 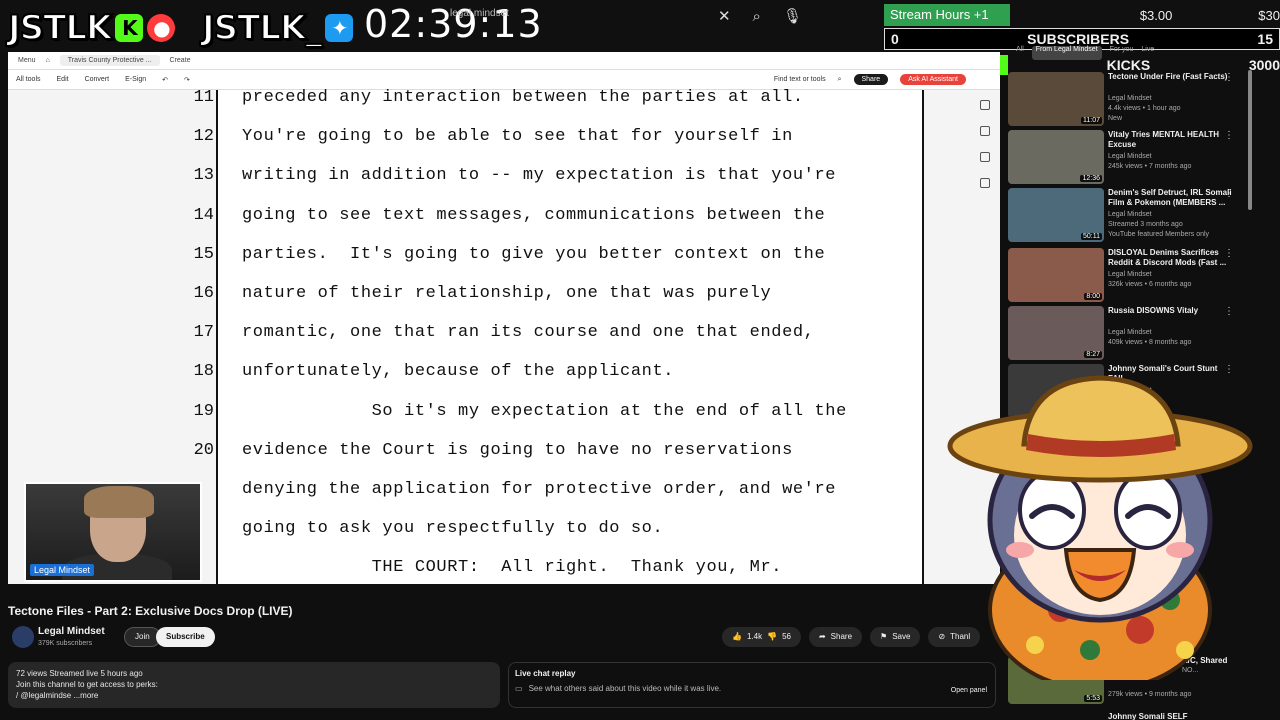 I want to click on mascot-straw-hat, so click(x=1100, y=429).